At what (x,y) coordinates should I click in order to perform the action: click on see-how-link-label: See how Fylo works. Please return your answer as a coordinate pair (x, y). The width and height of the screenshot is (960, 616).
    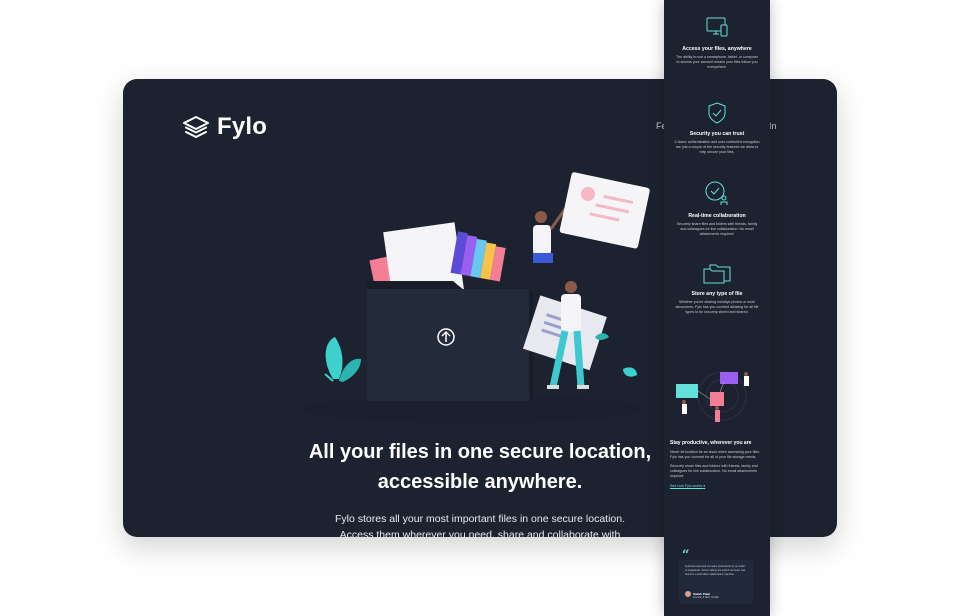
    Looking at the image, I should click on (686, 486).